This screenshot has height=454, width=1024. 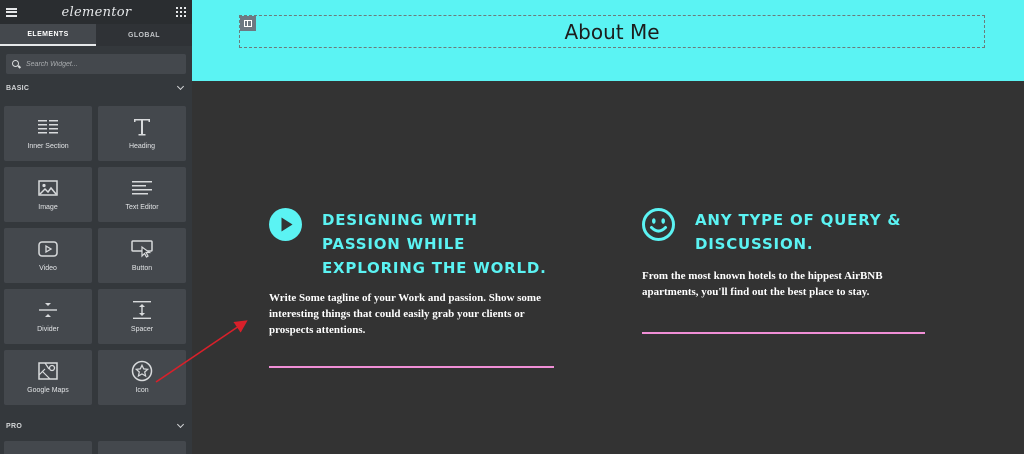 I want to click on spacer-icon, so click(x=142, y=310).